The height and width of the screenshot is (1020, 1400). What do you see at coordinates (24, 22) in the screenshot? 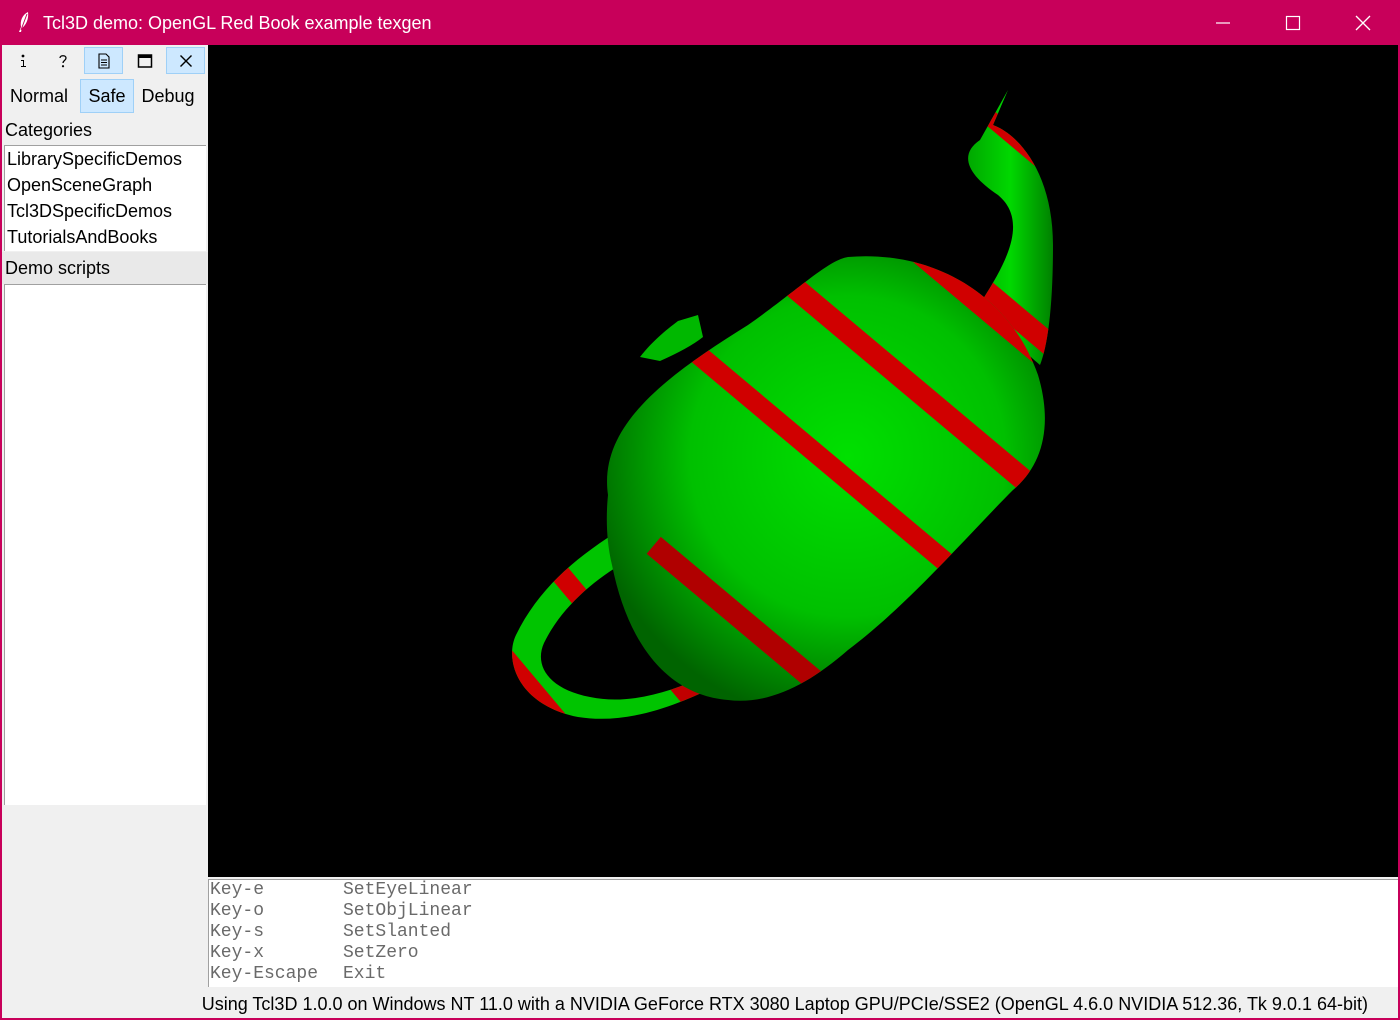
I see `feather-icon` at bounding box center [24, 22].